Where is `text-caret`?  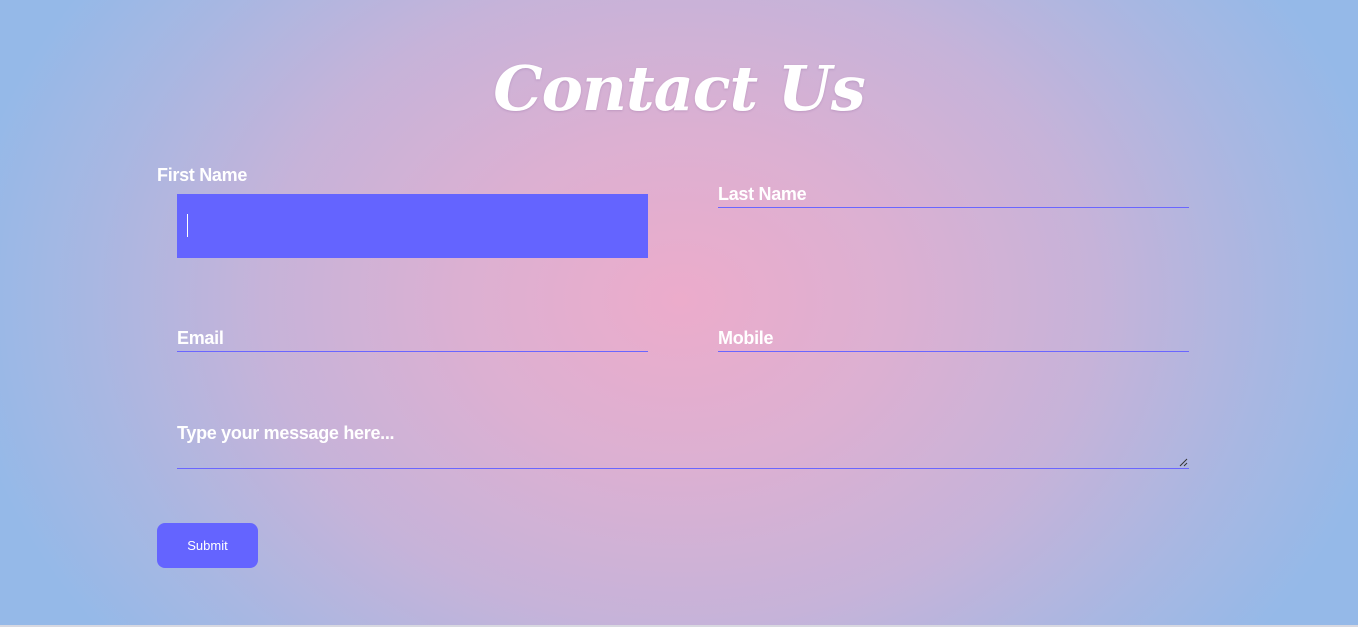 text-caret is located at coordinates (187, 225).